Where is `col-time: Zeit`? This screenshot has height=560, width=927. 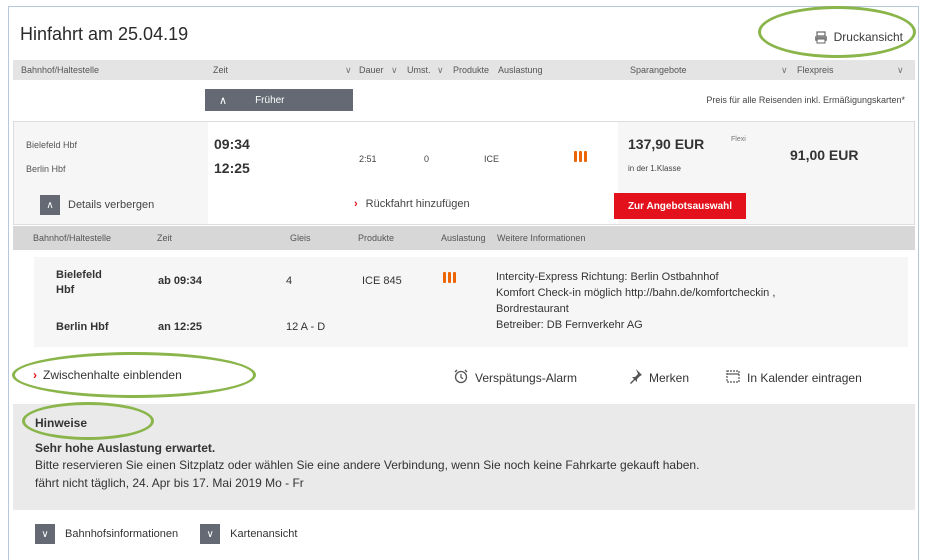
col-time: Zeit is located at coordinates (220, 70).